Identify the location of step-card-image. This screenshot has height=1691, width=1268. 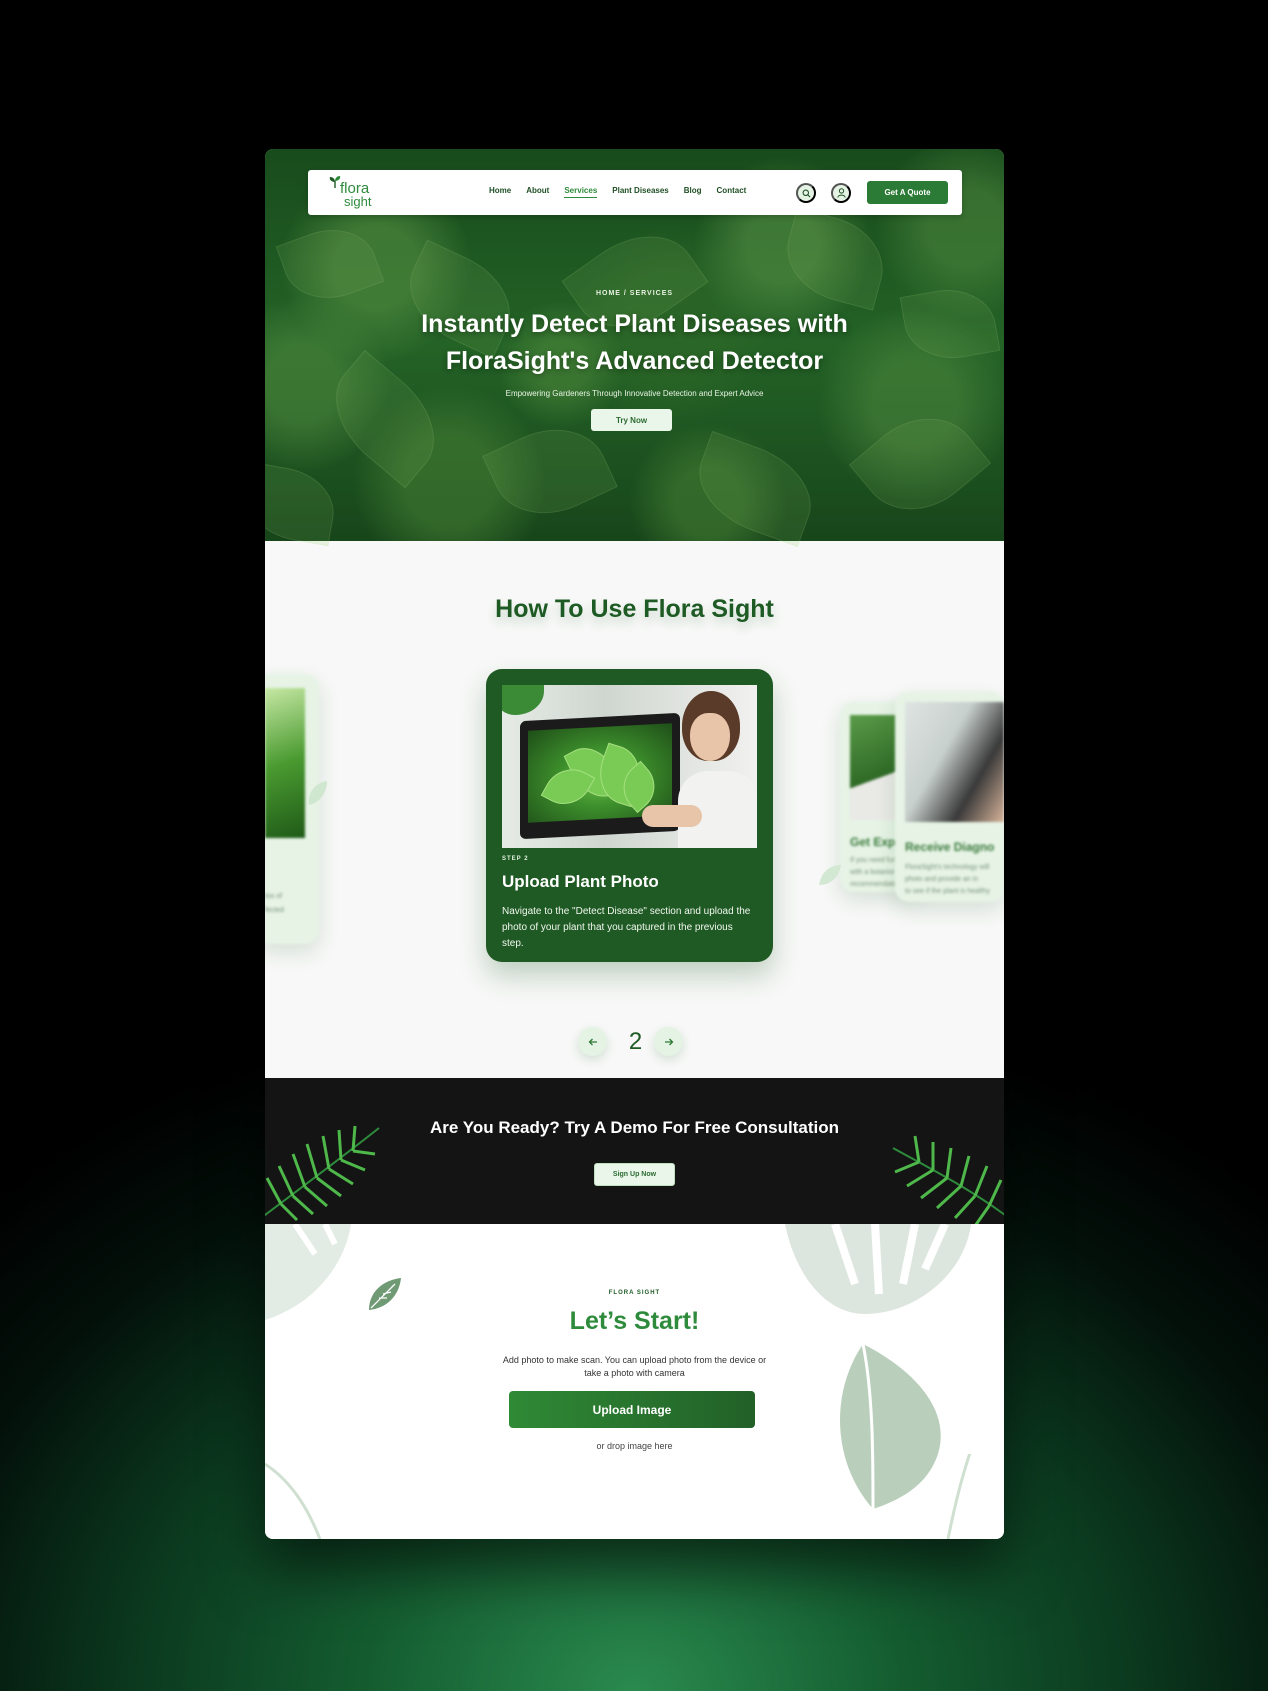
(629, 766).